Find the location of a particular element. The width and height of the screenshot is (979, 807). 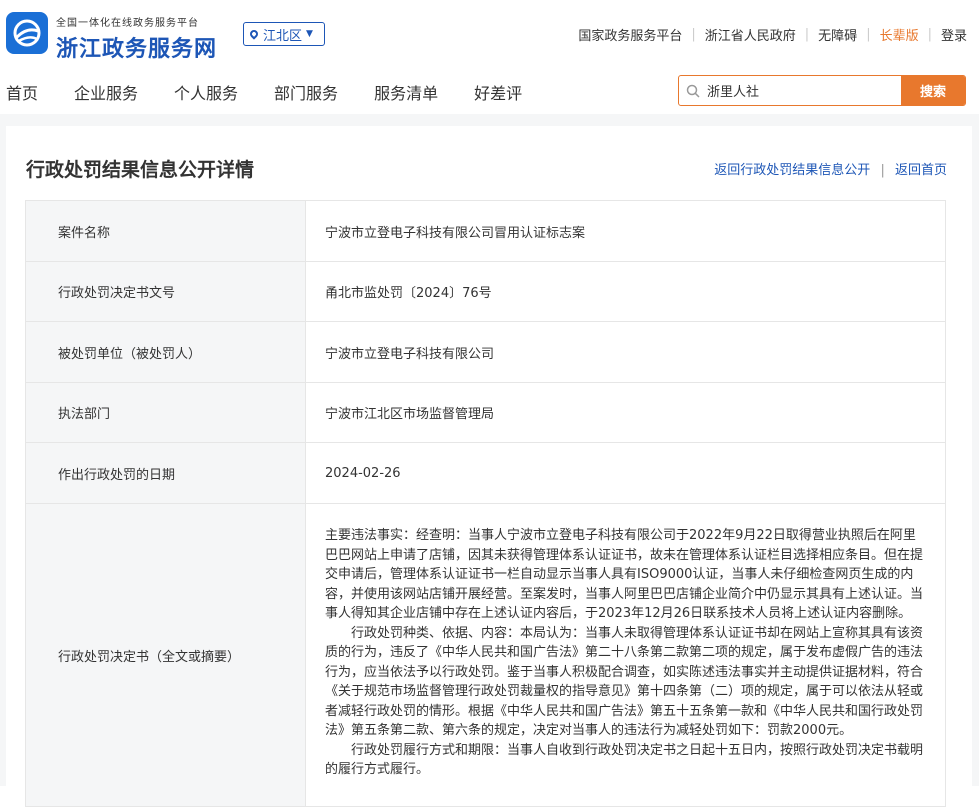

table-row: 行政处罚决定书文号 甬北市监处罚〔2024〕76号 is located at coordinates (485, 291).